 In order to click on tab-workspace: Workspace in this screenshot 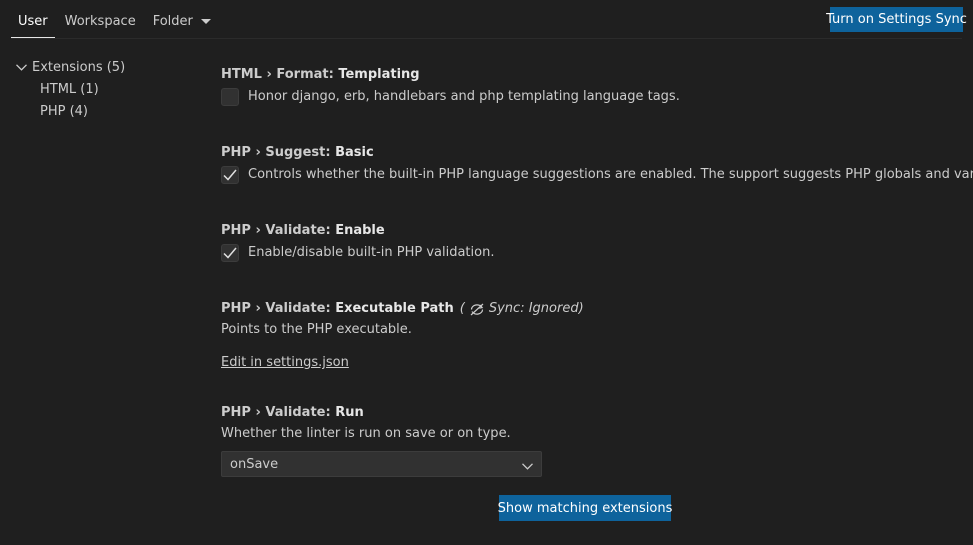, I will do `click(100, 19)`.